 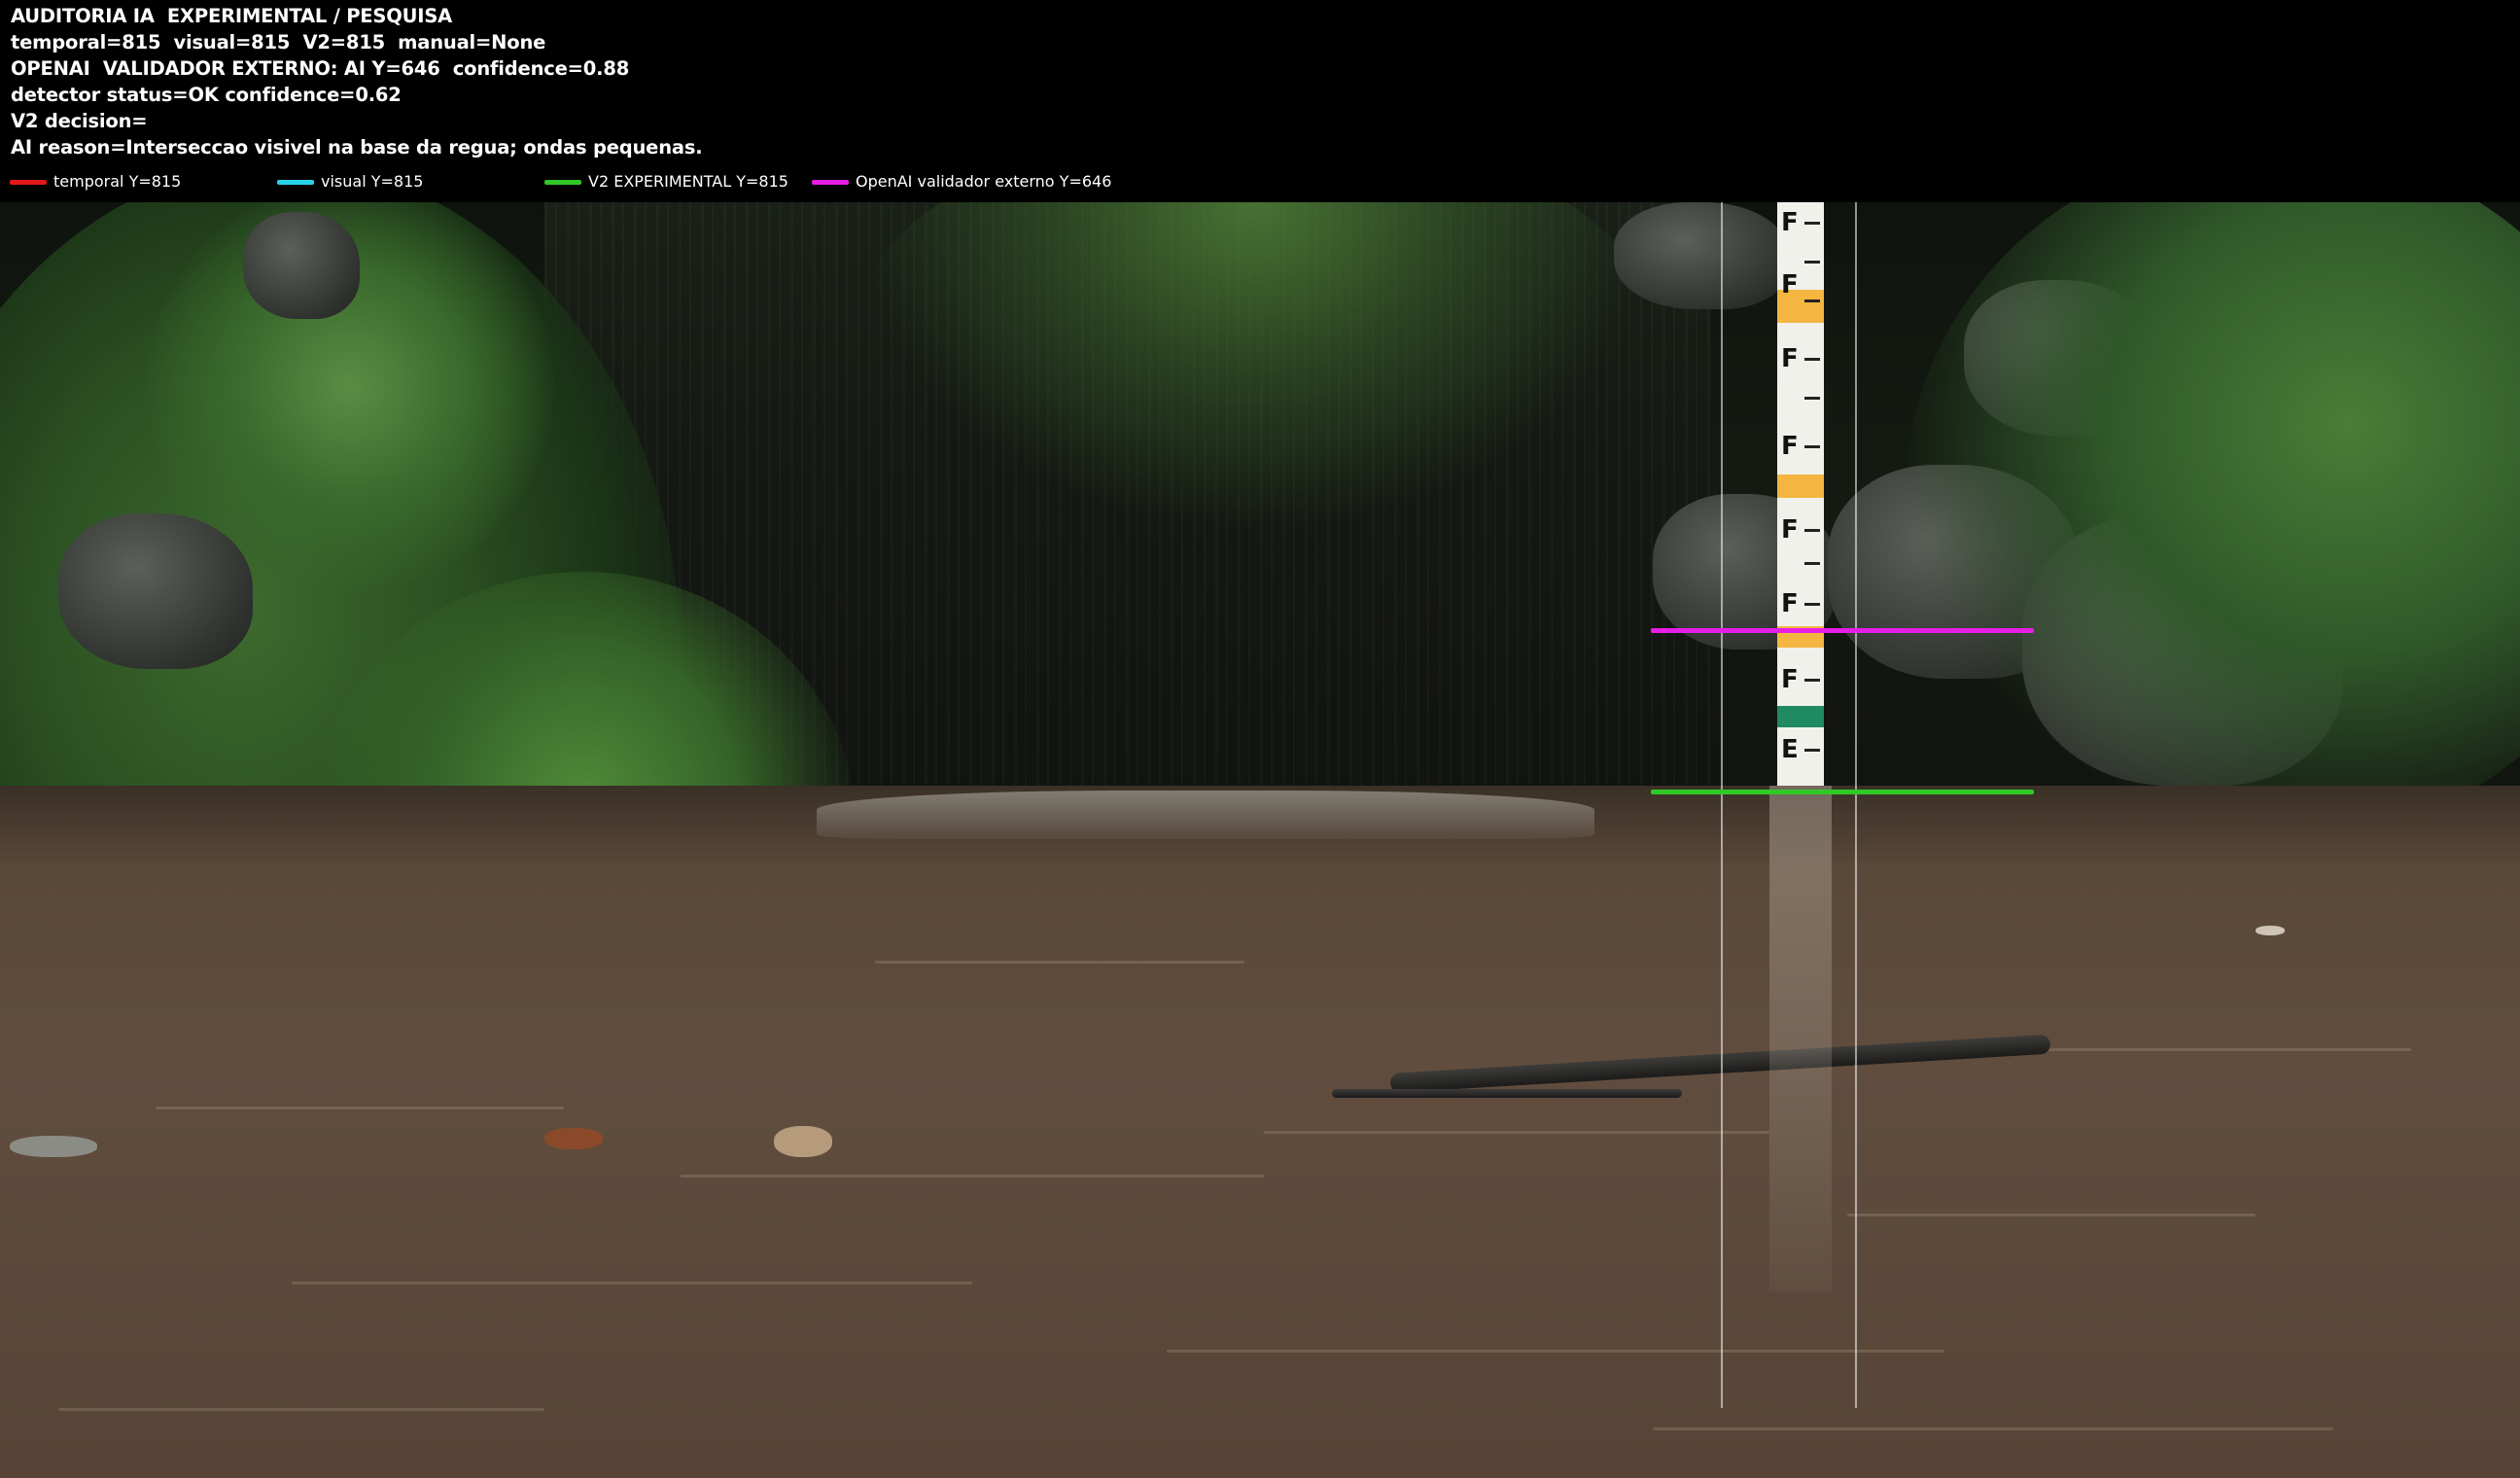 I want to click on legend-openai-label: OpenAI validador externo Y=646, so click(x=984, y=181).